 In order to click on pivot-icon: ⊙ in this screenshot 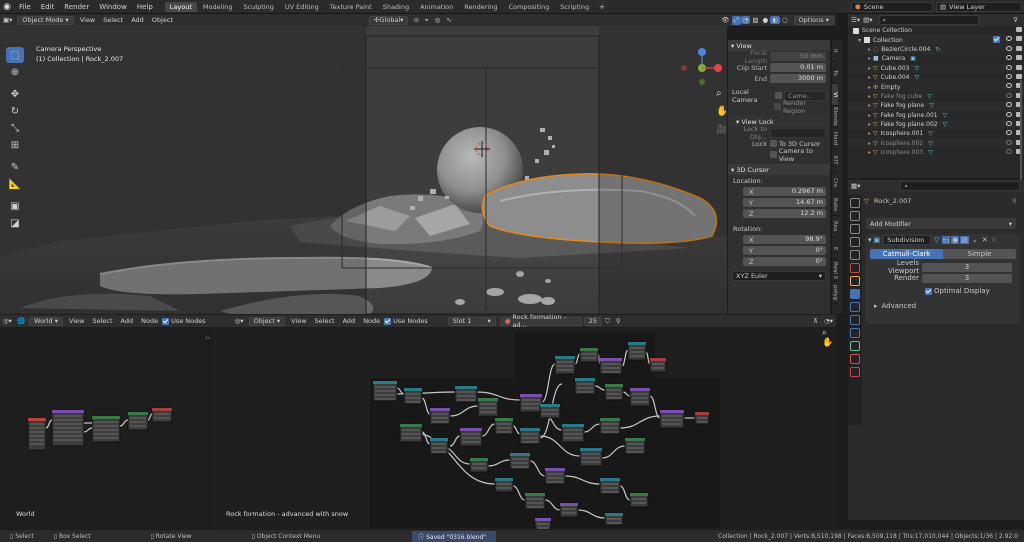, I will do `click(415, 20)`.